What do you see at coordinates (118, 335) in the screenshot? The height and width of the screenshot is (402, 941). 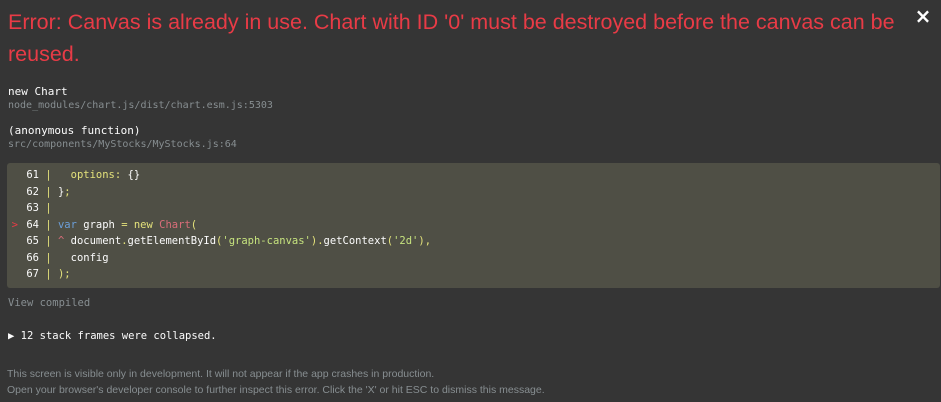 I see `collapsed-frames-label: 12 stack frames were collapsed.` at bounding box center [118, 335].